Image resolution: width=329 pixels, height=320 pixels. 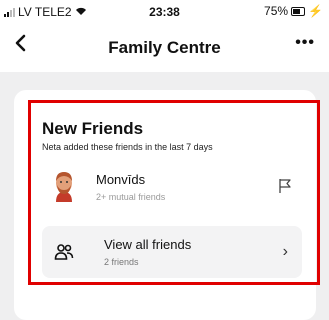 What do you see at coordinates (93, 128) in the screenshot?
I see `section-title: New Friends` at bounding box center [93, 128].